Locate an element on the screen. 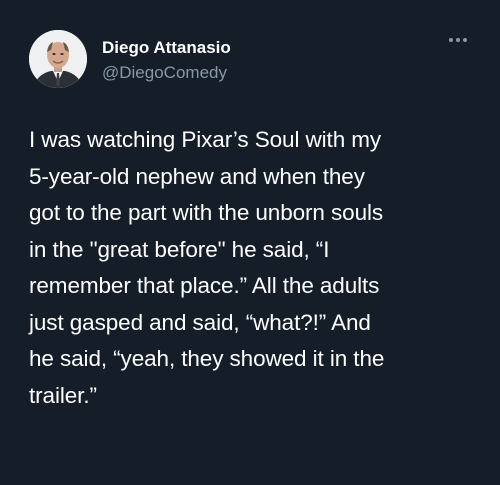 Image resolution: width=500 pixels, height=485 pixels. tweet-text-line: trailer.” is located at coordinates (63, 395).